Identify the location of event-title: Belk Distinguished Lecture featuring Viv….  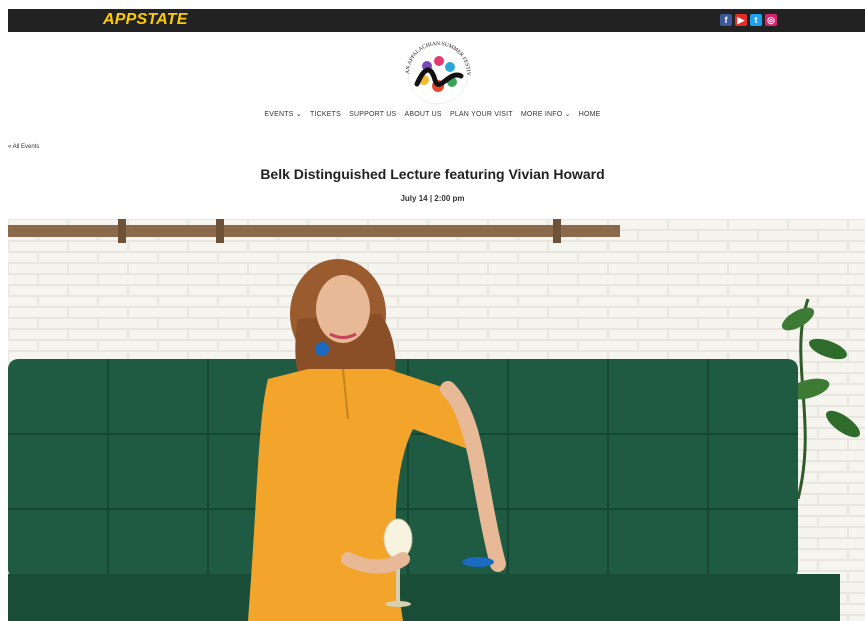
(432, 174).